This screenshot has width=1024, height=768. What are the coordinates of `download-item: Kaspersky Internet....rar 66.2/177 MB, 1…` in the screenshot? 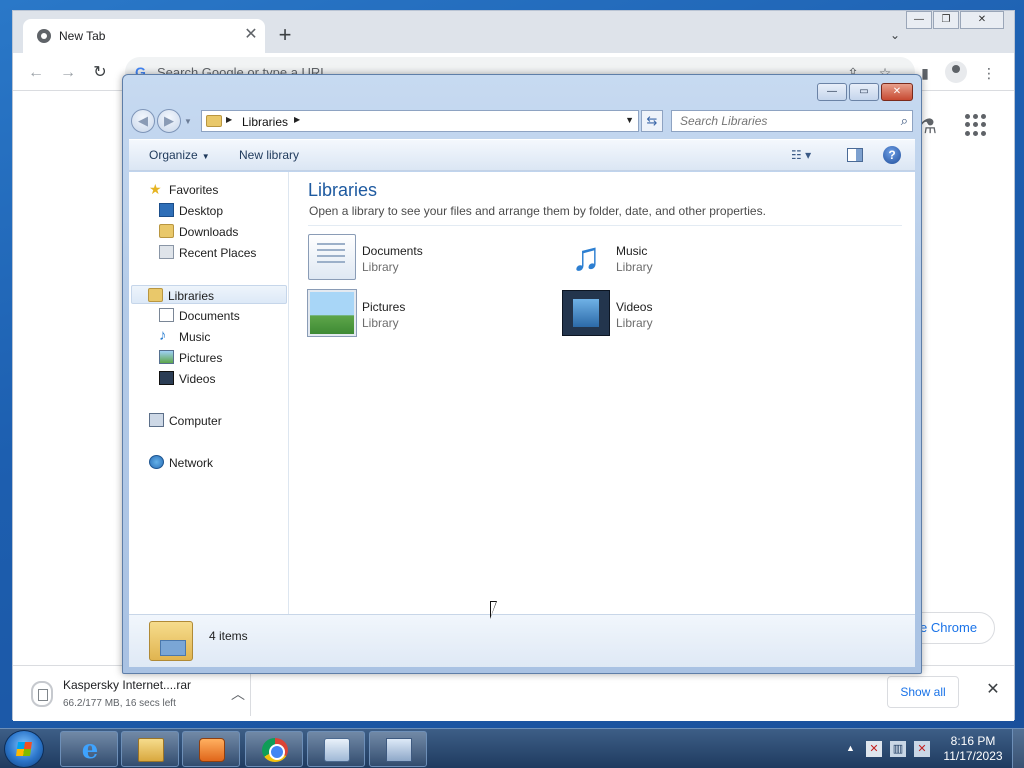 It's located at (138, 694).